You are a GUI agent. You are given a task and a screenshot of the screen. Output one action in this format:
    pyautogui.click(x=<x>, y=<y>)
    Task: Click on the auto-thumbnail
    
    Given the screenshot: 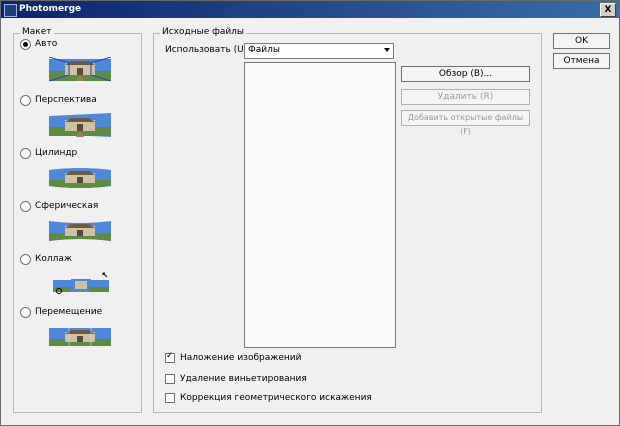 What is the action you would take?
    pyautogui.click(x=80, y=69)
    